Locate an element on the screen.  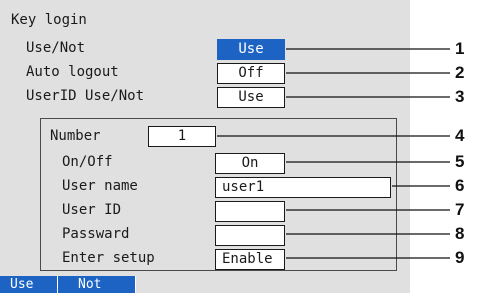
callout-3: 3 is located at coordinates (460, 96).